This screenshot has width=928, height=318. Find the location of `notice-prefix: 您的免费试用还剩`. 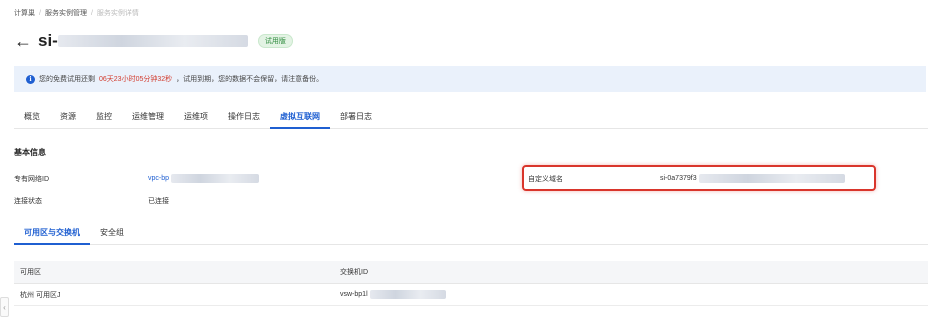

notice-prefix: 您的免费试用还剩 is located at coordinates (67, 79).